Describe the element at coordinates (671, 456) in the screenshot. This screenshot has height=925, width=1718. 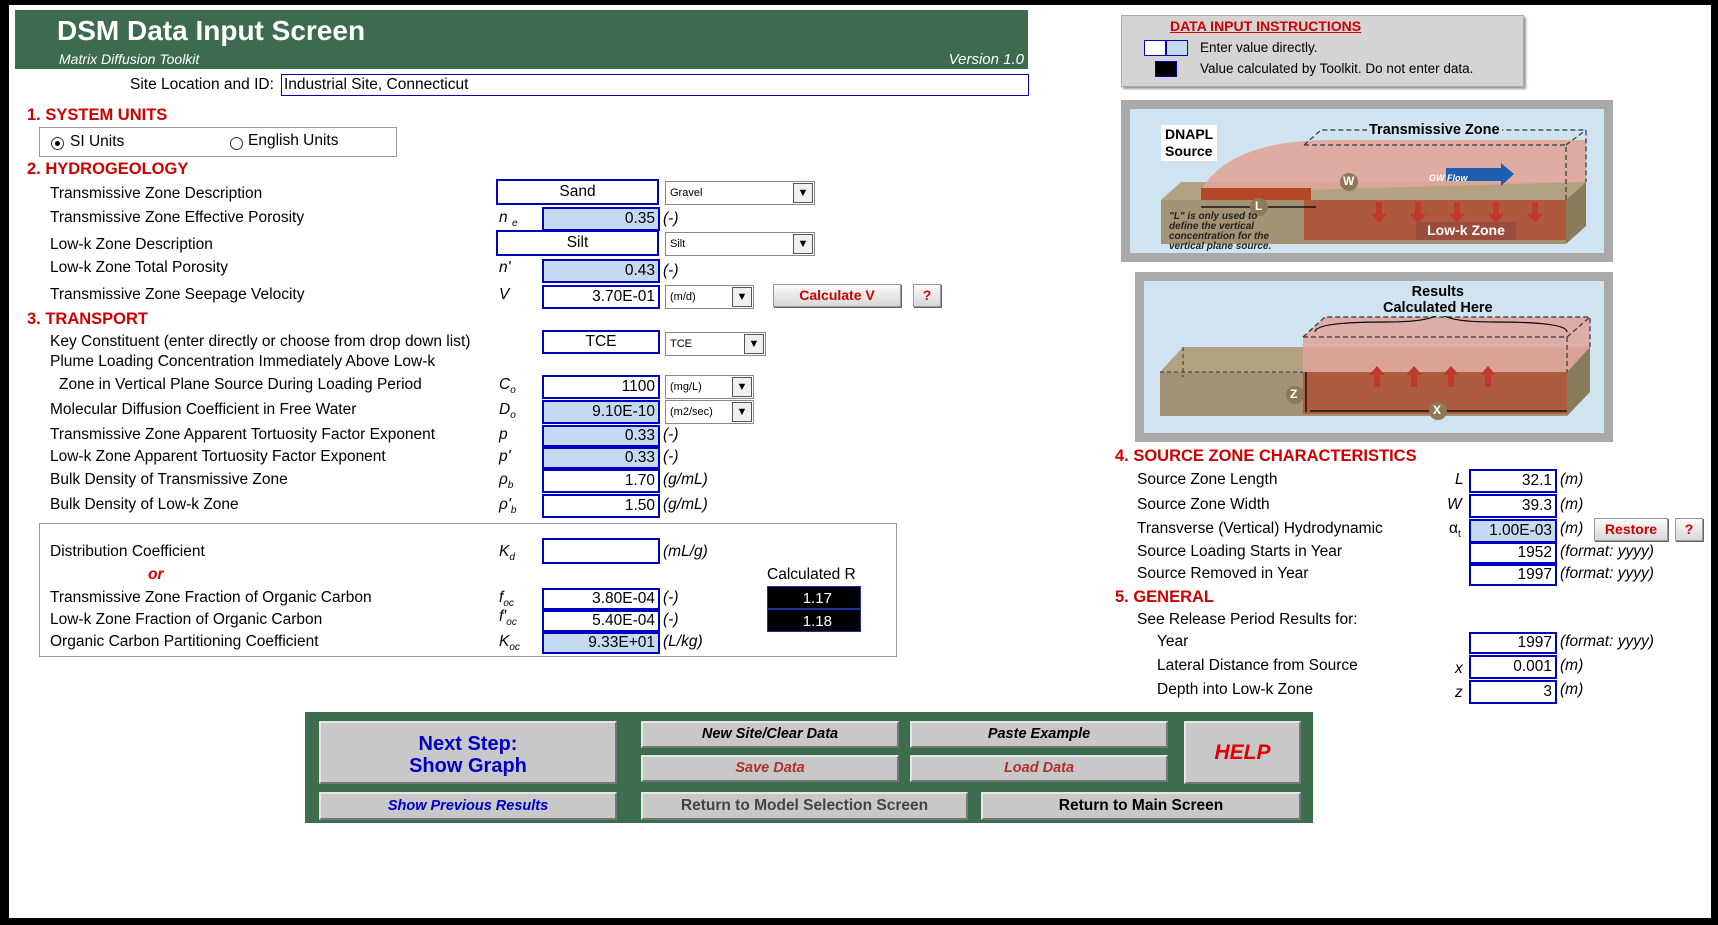
I see `lk-tortuosity-unit: (-)` at that location.